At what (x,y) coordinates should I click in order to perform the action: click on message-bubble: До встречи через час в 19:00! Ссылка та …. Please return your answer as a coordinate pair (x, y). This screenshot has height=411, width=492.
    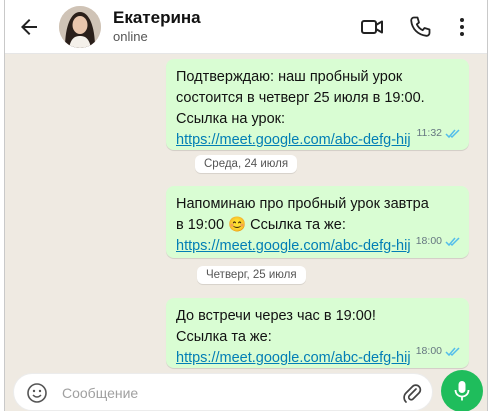
    Looking at the image, I should click on (317, 333).